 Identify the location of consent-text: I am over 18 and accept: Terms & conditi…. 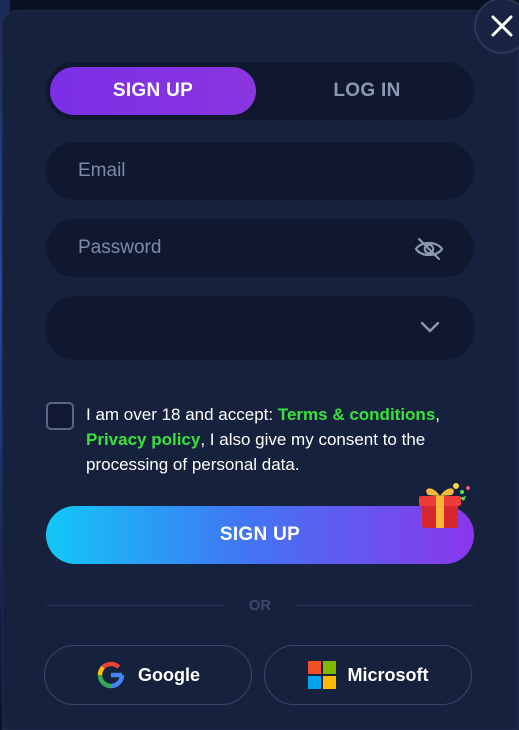
(281, 439).